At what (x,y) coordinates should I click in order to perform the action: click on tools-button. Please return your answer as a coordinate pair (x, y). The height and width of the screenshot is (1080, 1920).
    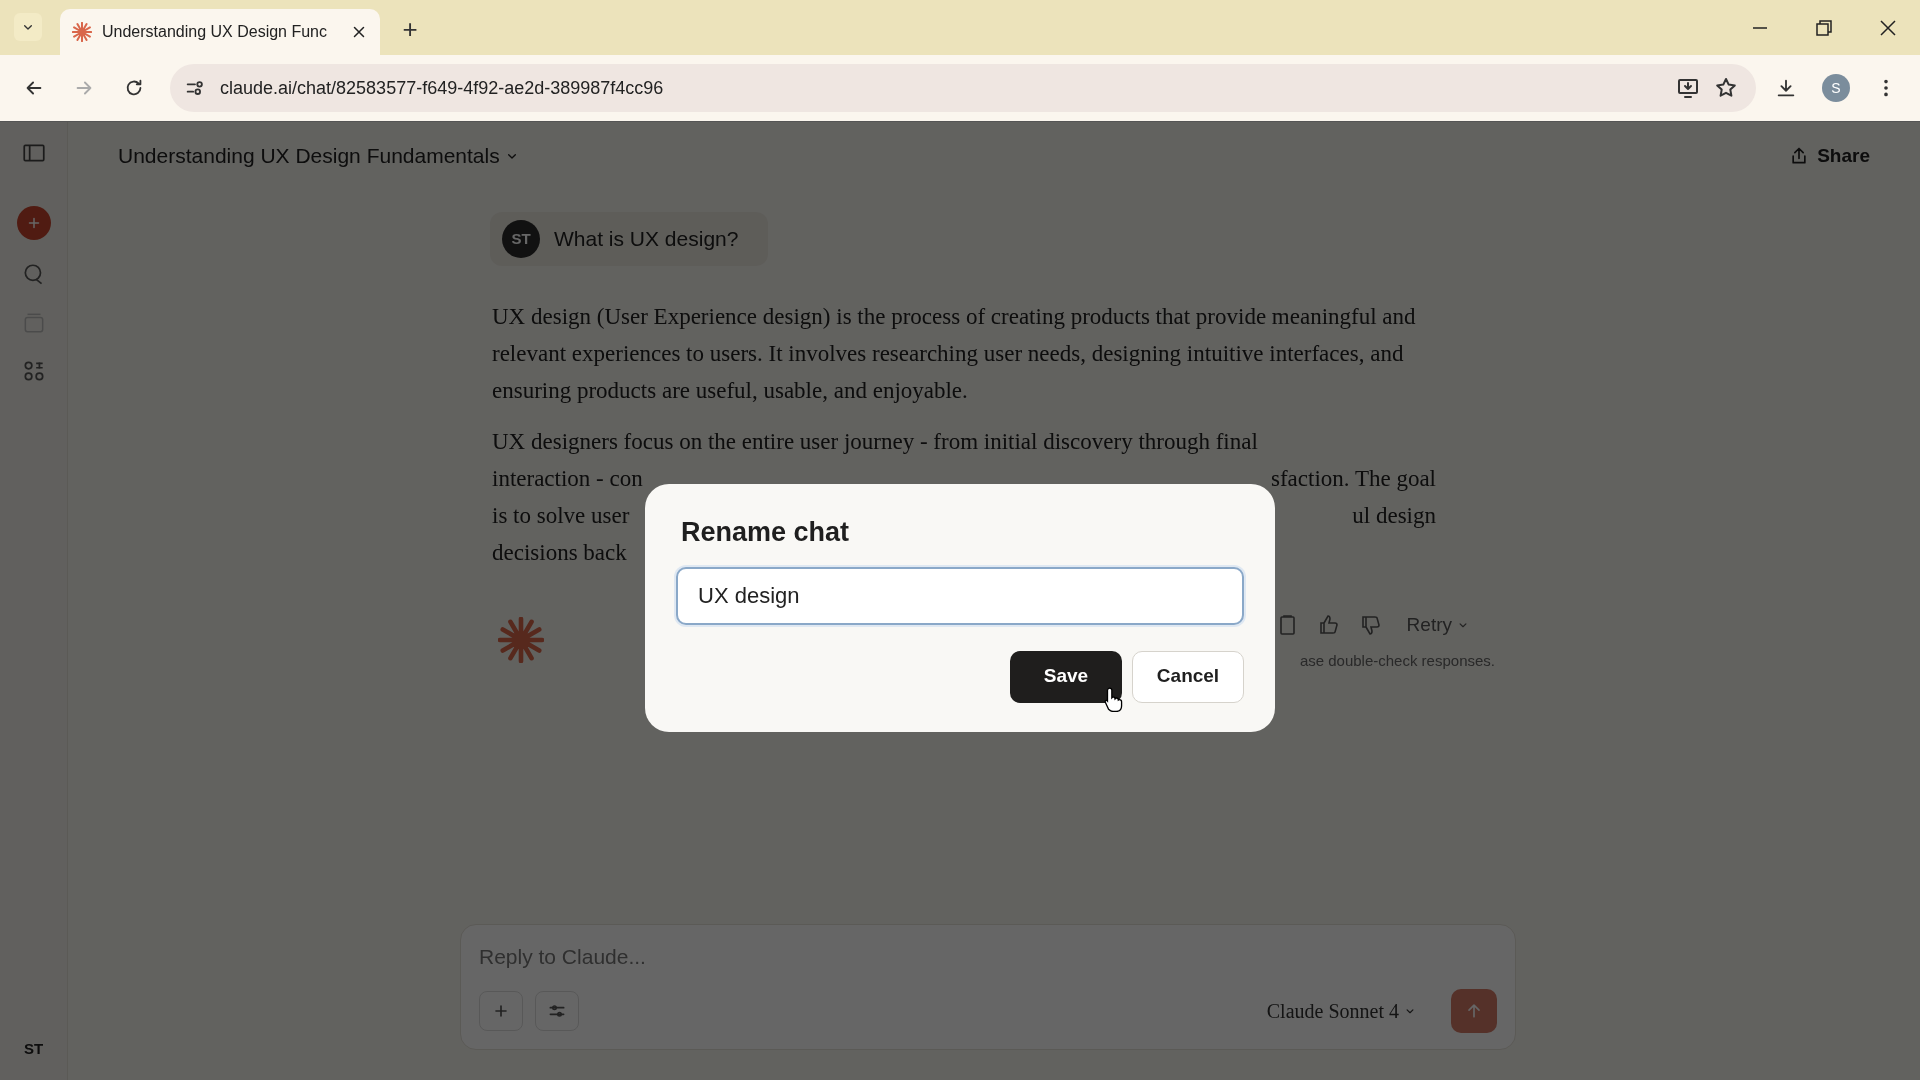
    Looking at the image, I should click on (557, 1011).